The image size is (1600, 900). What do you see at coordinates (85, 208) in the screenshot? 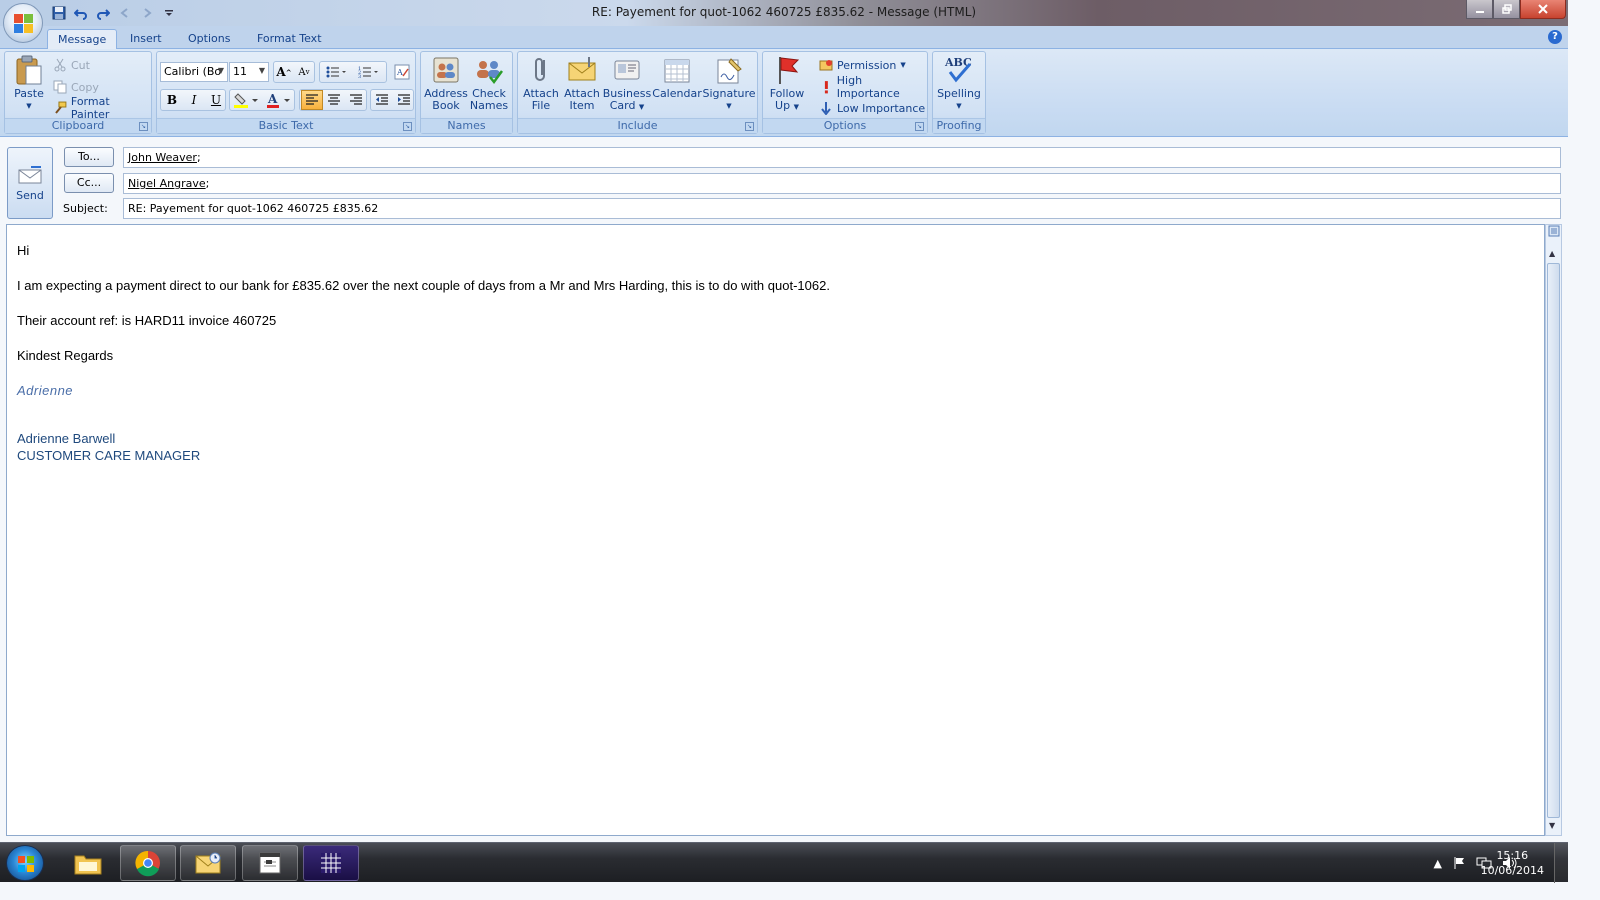
I see `subject-label: Subject:` at bounding box center [85, 208].